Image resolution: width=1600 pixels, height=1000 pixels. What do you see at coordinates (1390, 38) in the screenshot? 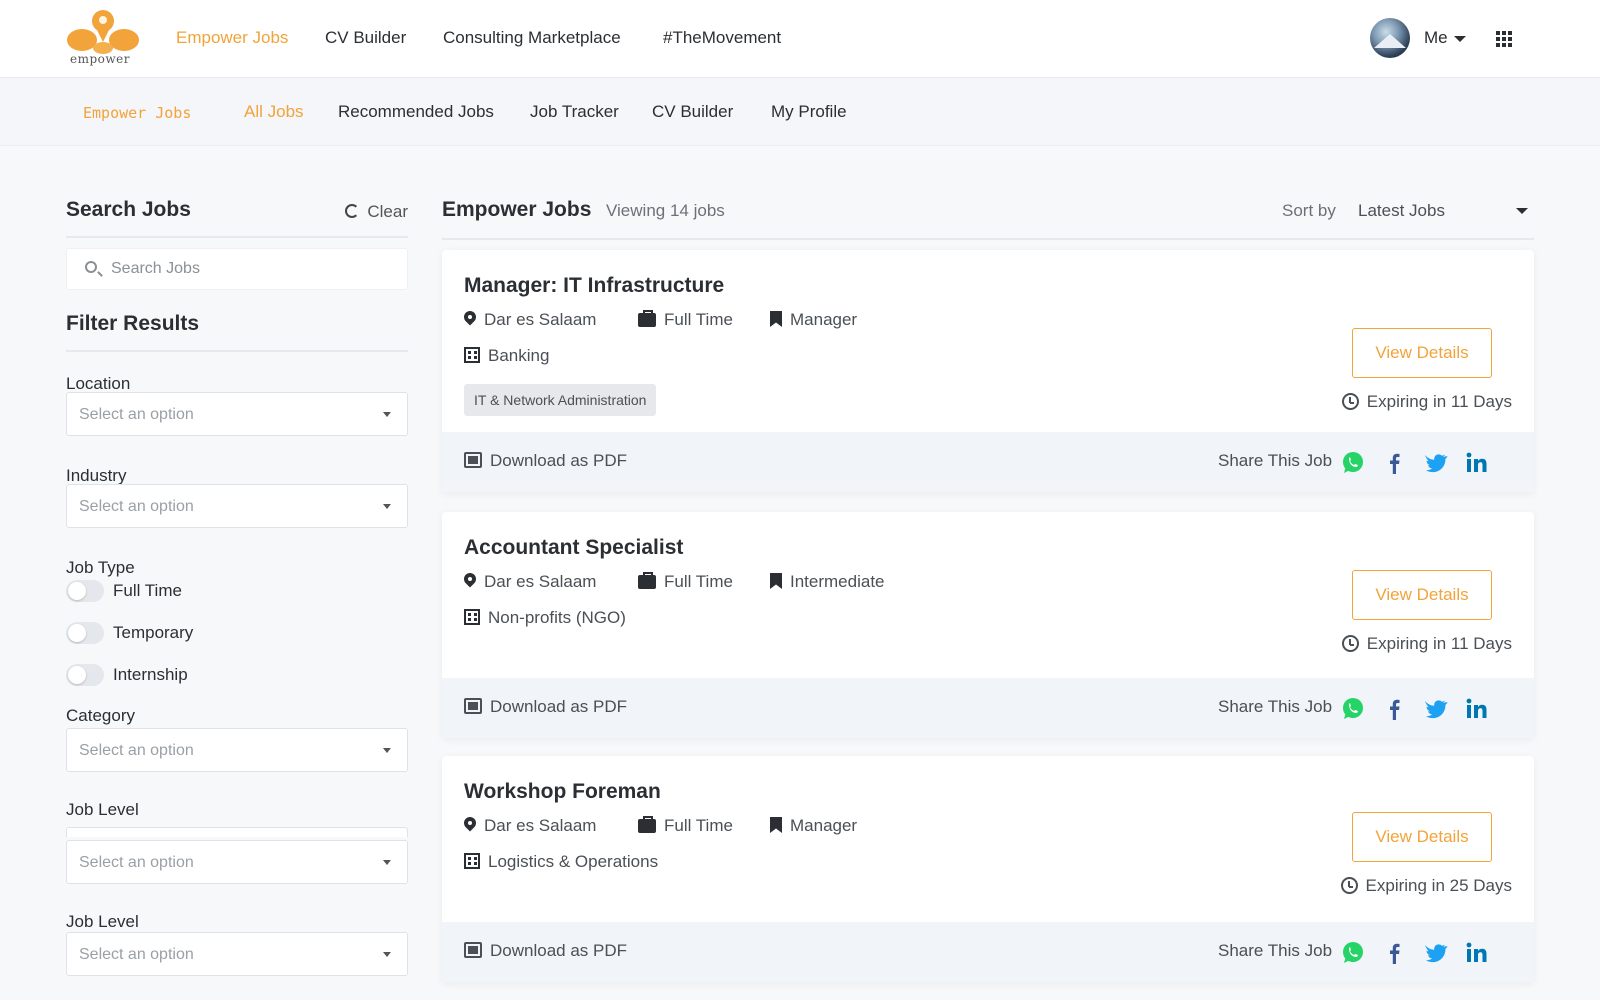
I see `avatar` at bounding box center [1390, 38].